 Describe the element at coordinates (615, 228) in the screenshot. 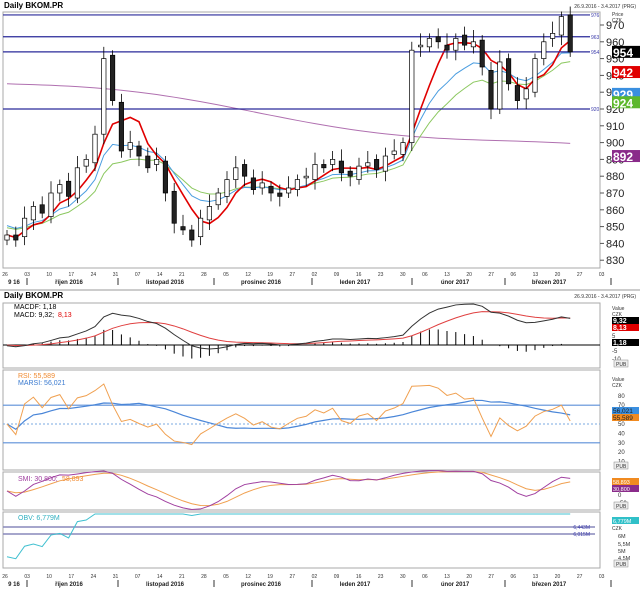

I see `y-tick-label: 850` at that location.